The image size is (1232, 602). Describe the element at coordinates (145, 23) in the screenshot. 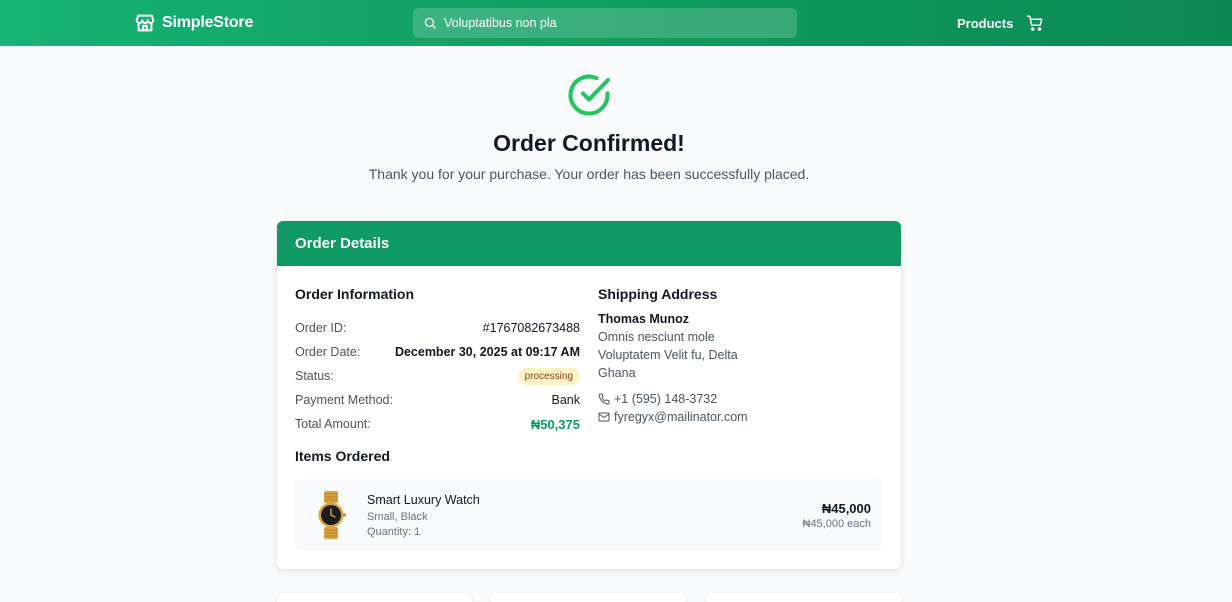

I see `store-icon` at that location.